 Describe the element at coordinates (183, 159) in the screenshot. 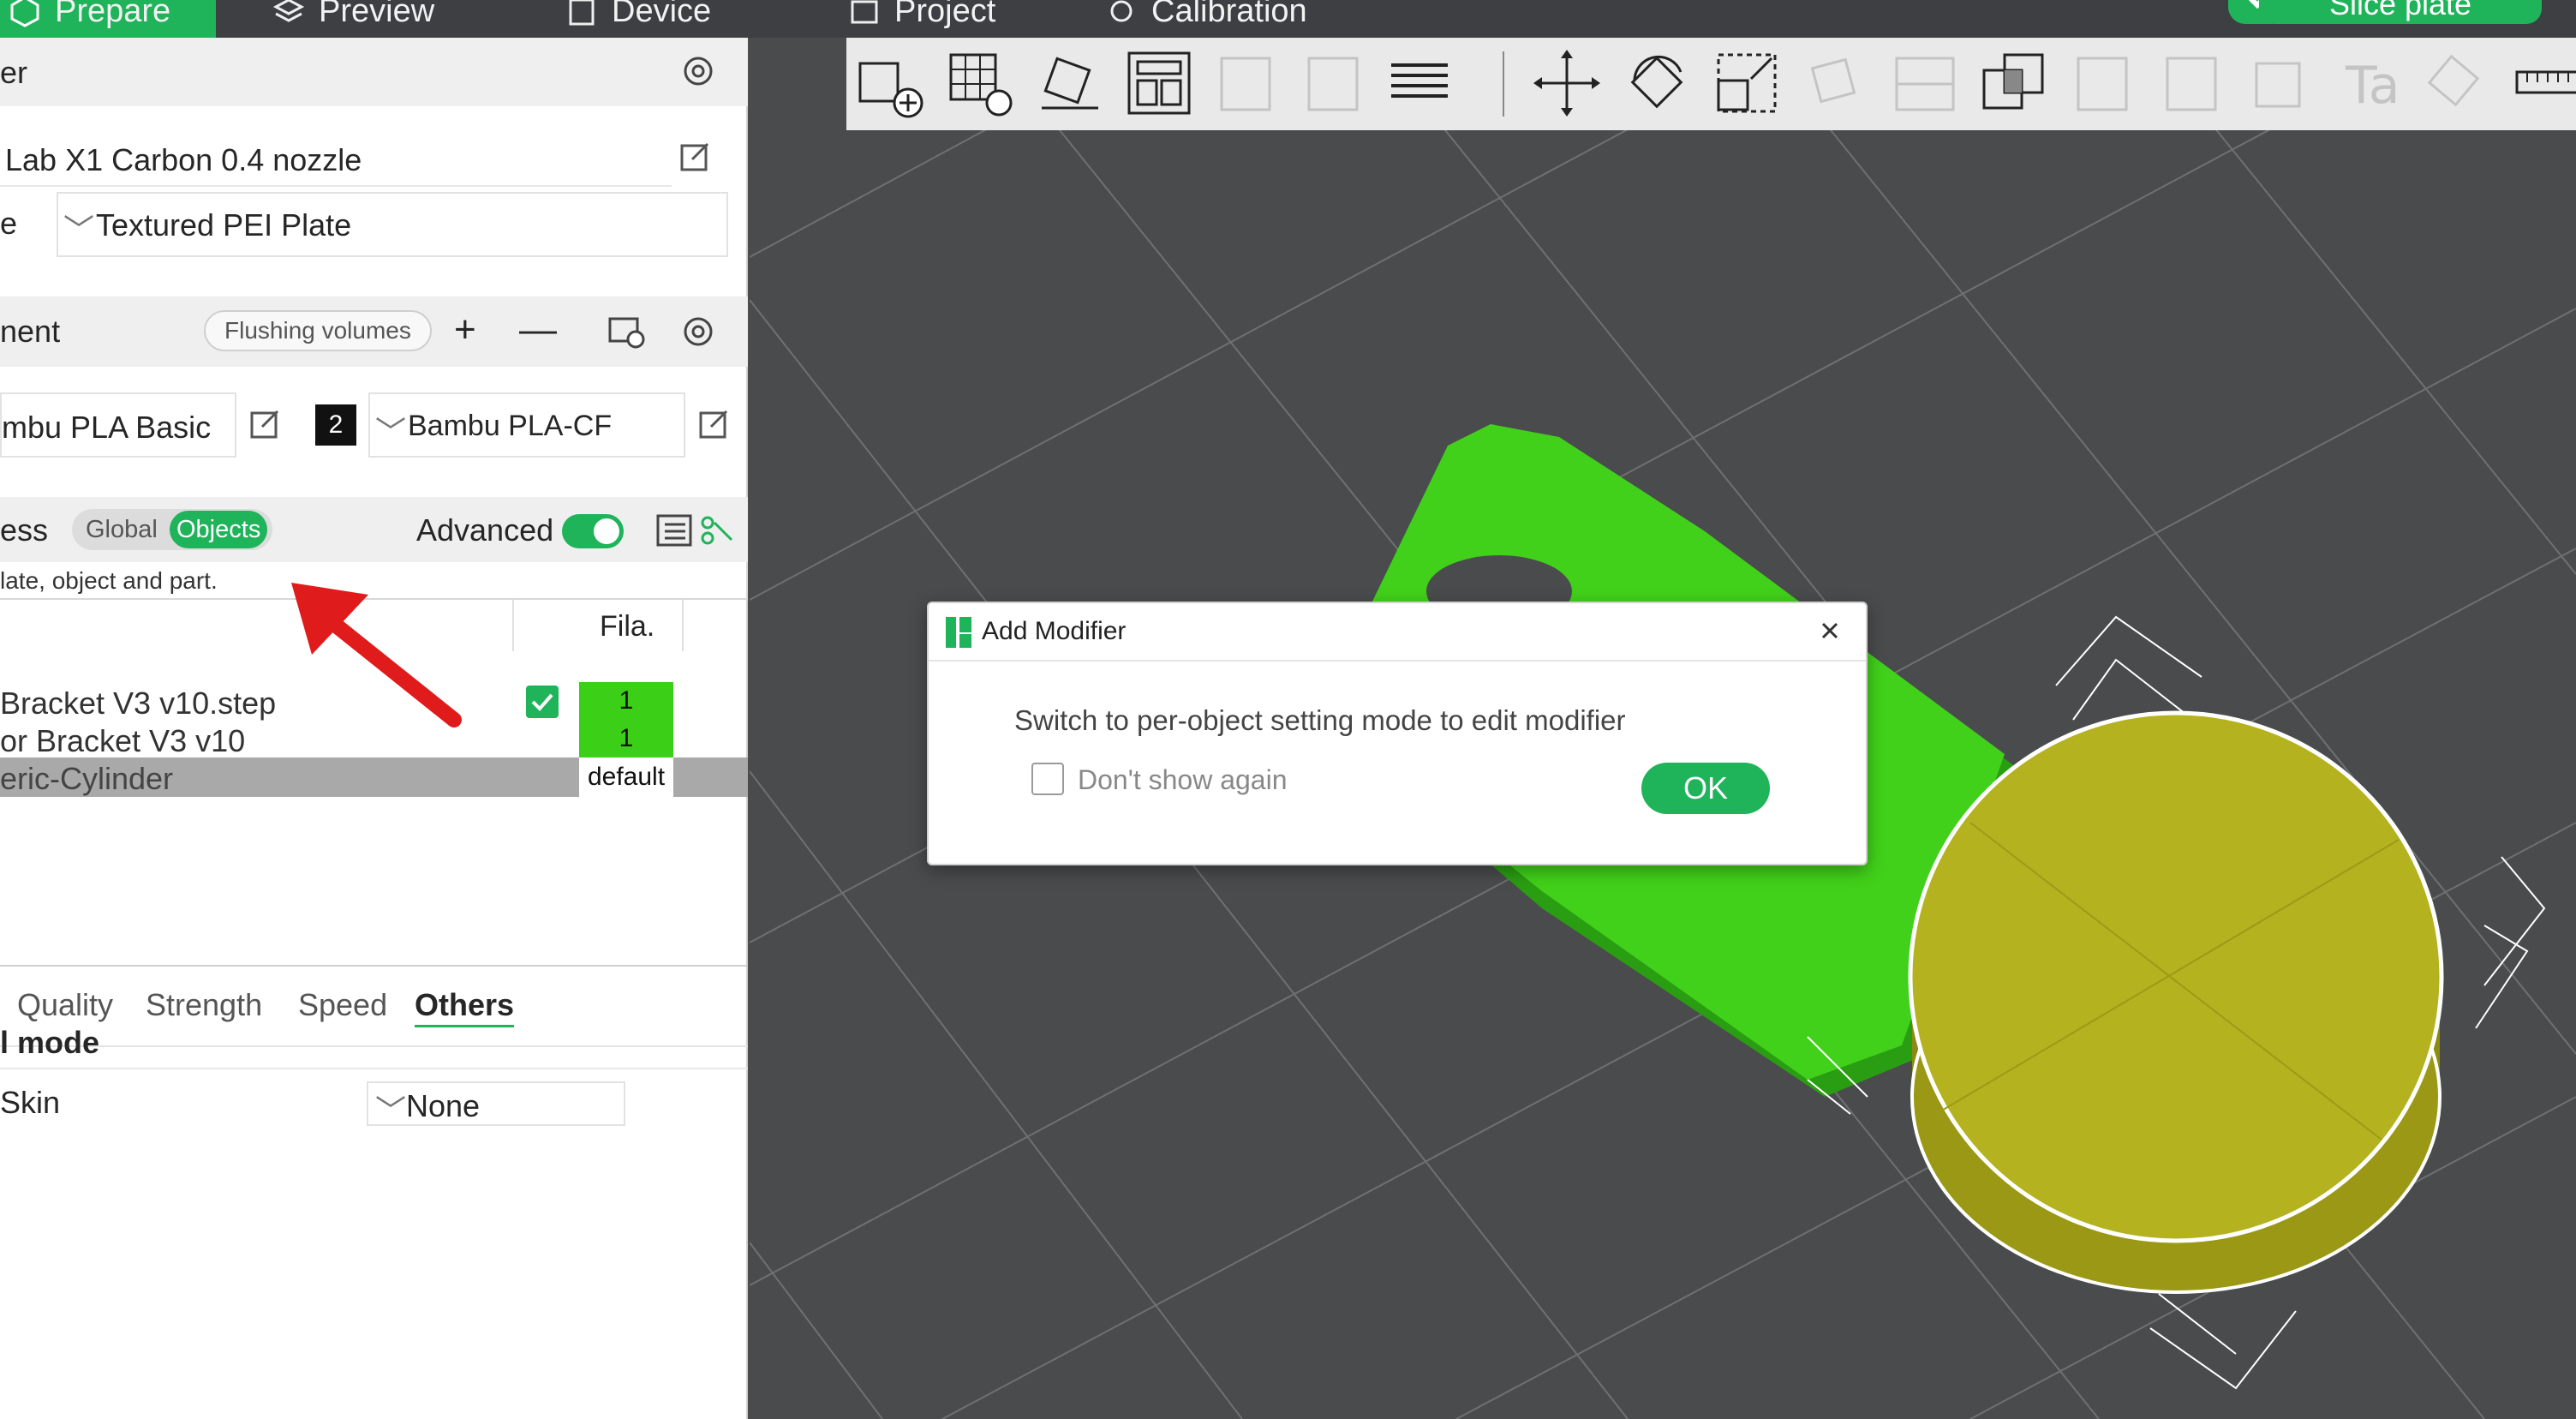

I see `printer-name: Lab X1 Carbon 0.4 nozzle` at that location.